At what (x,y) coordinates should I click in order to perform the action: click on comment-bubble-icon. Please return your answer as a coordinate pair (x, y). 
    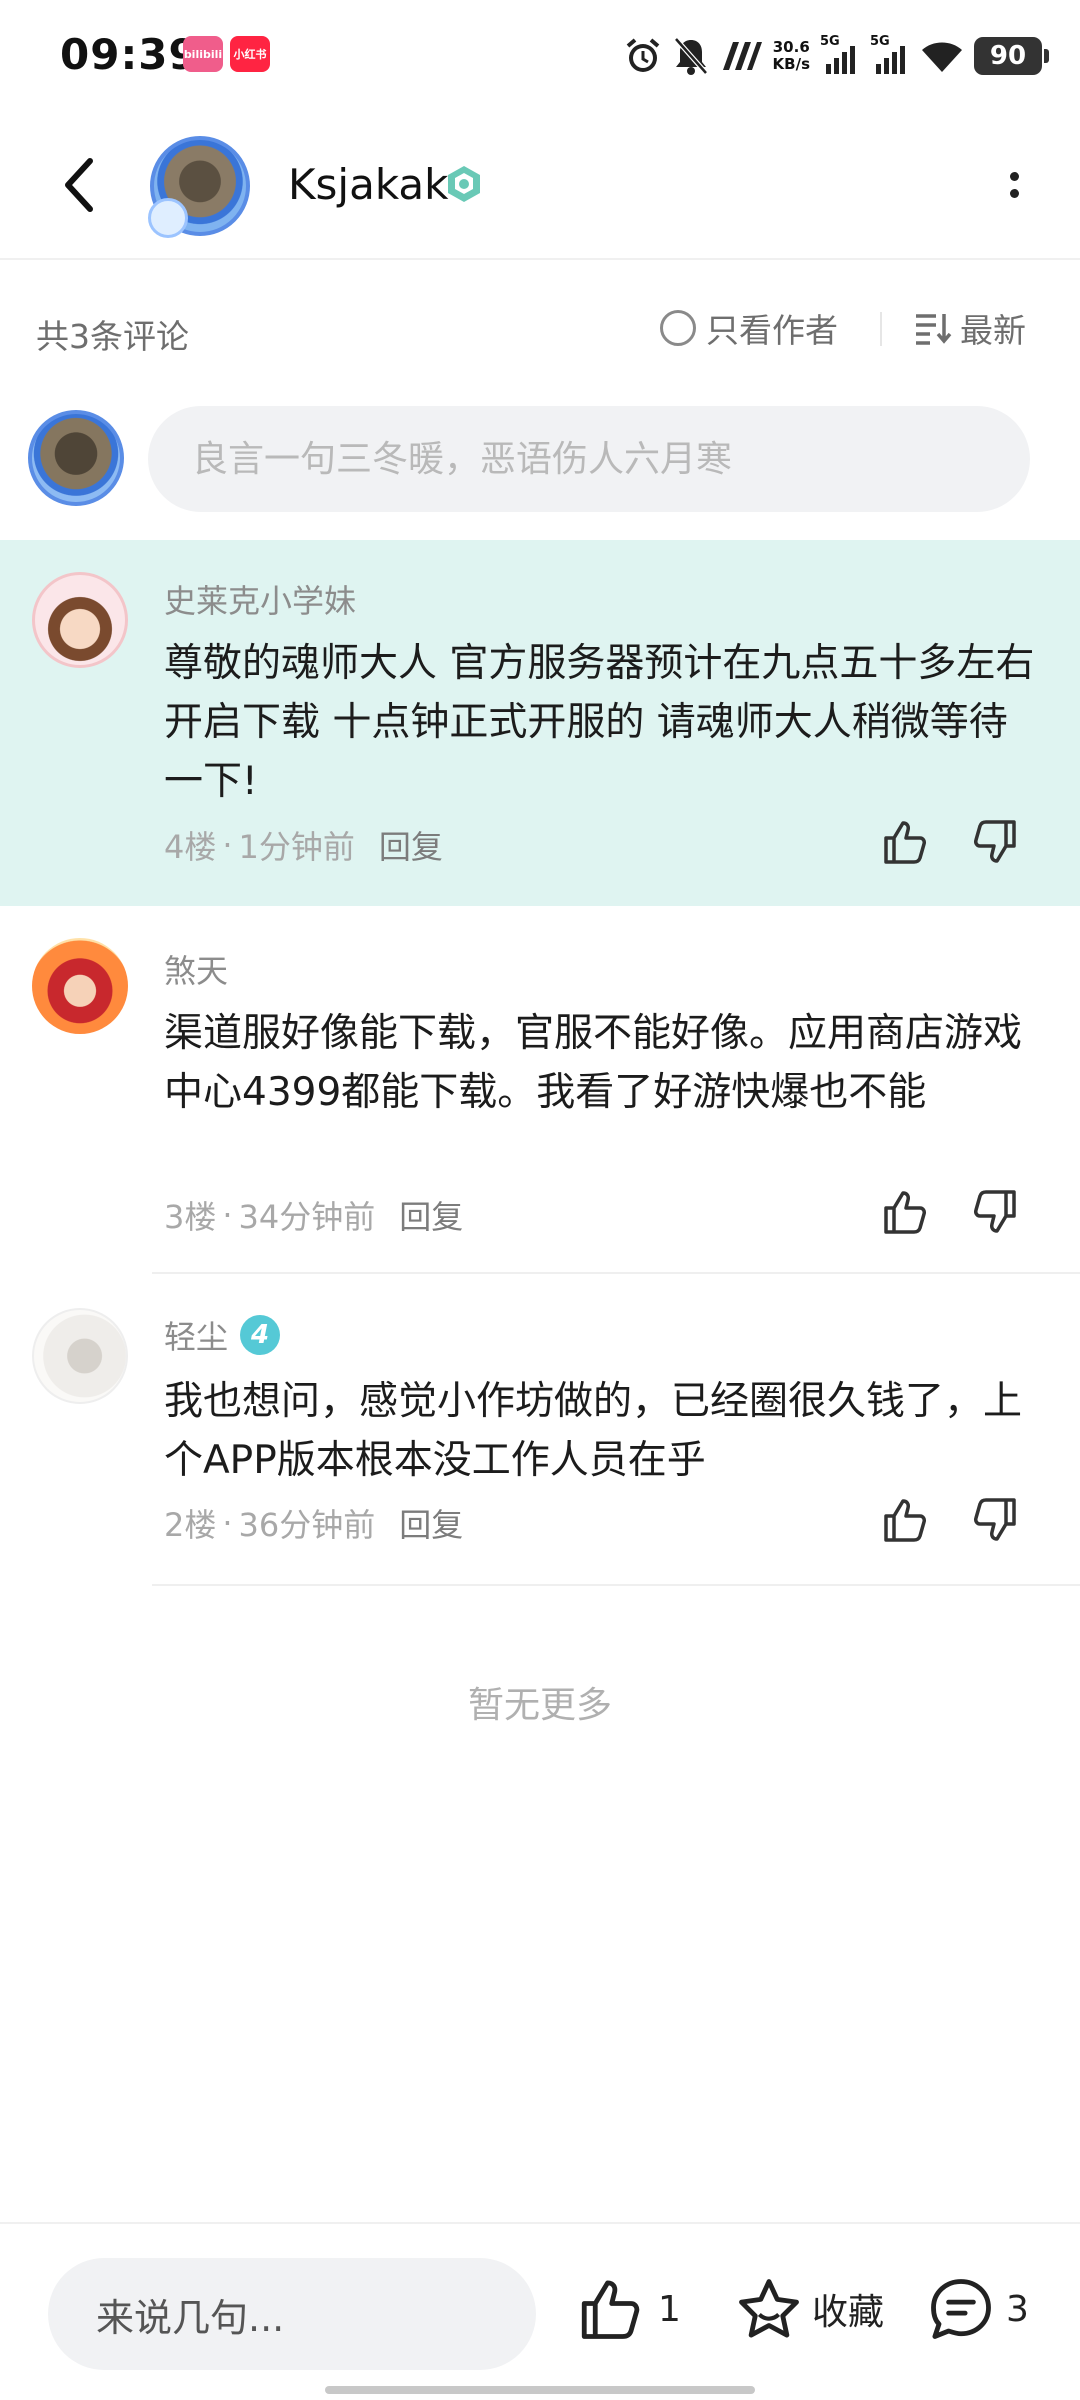
    Looking at the image, I should click on (961, 2309).